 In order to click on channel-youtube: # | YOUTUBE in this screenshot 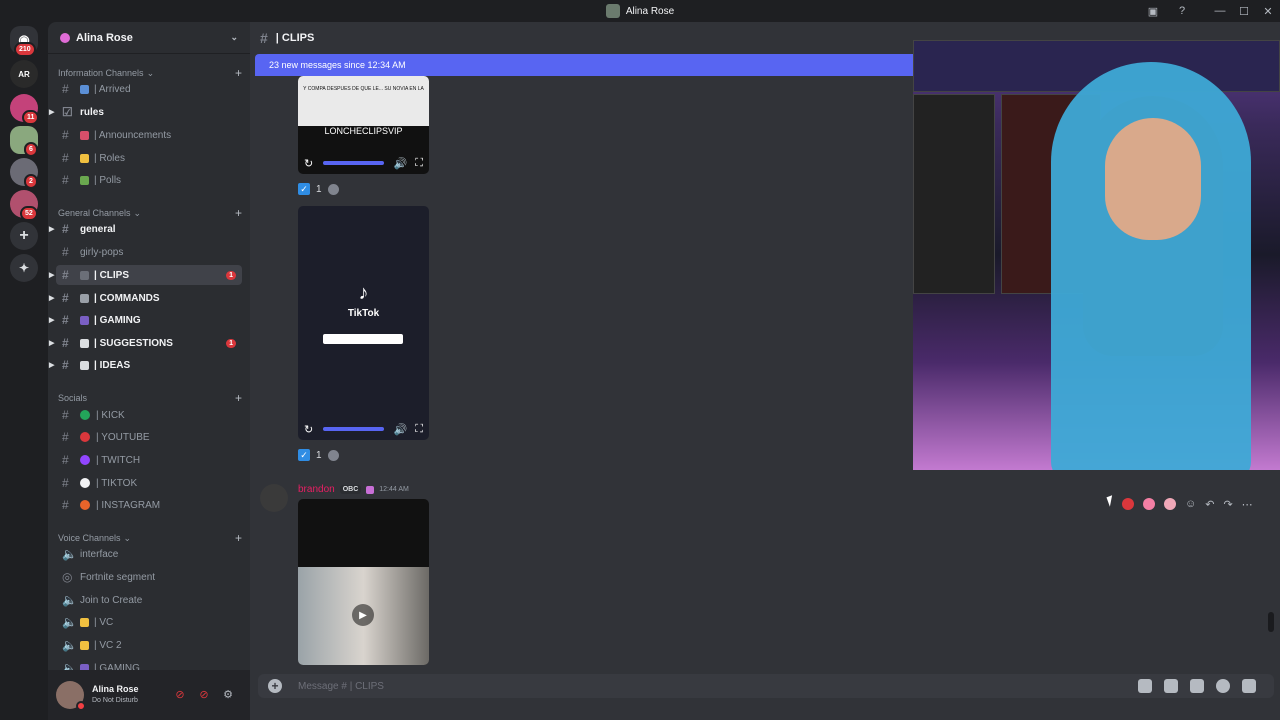, I will do `click(149, 437)`.